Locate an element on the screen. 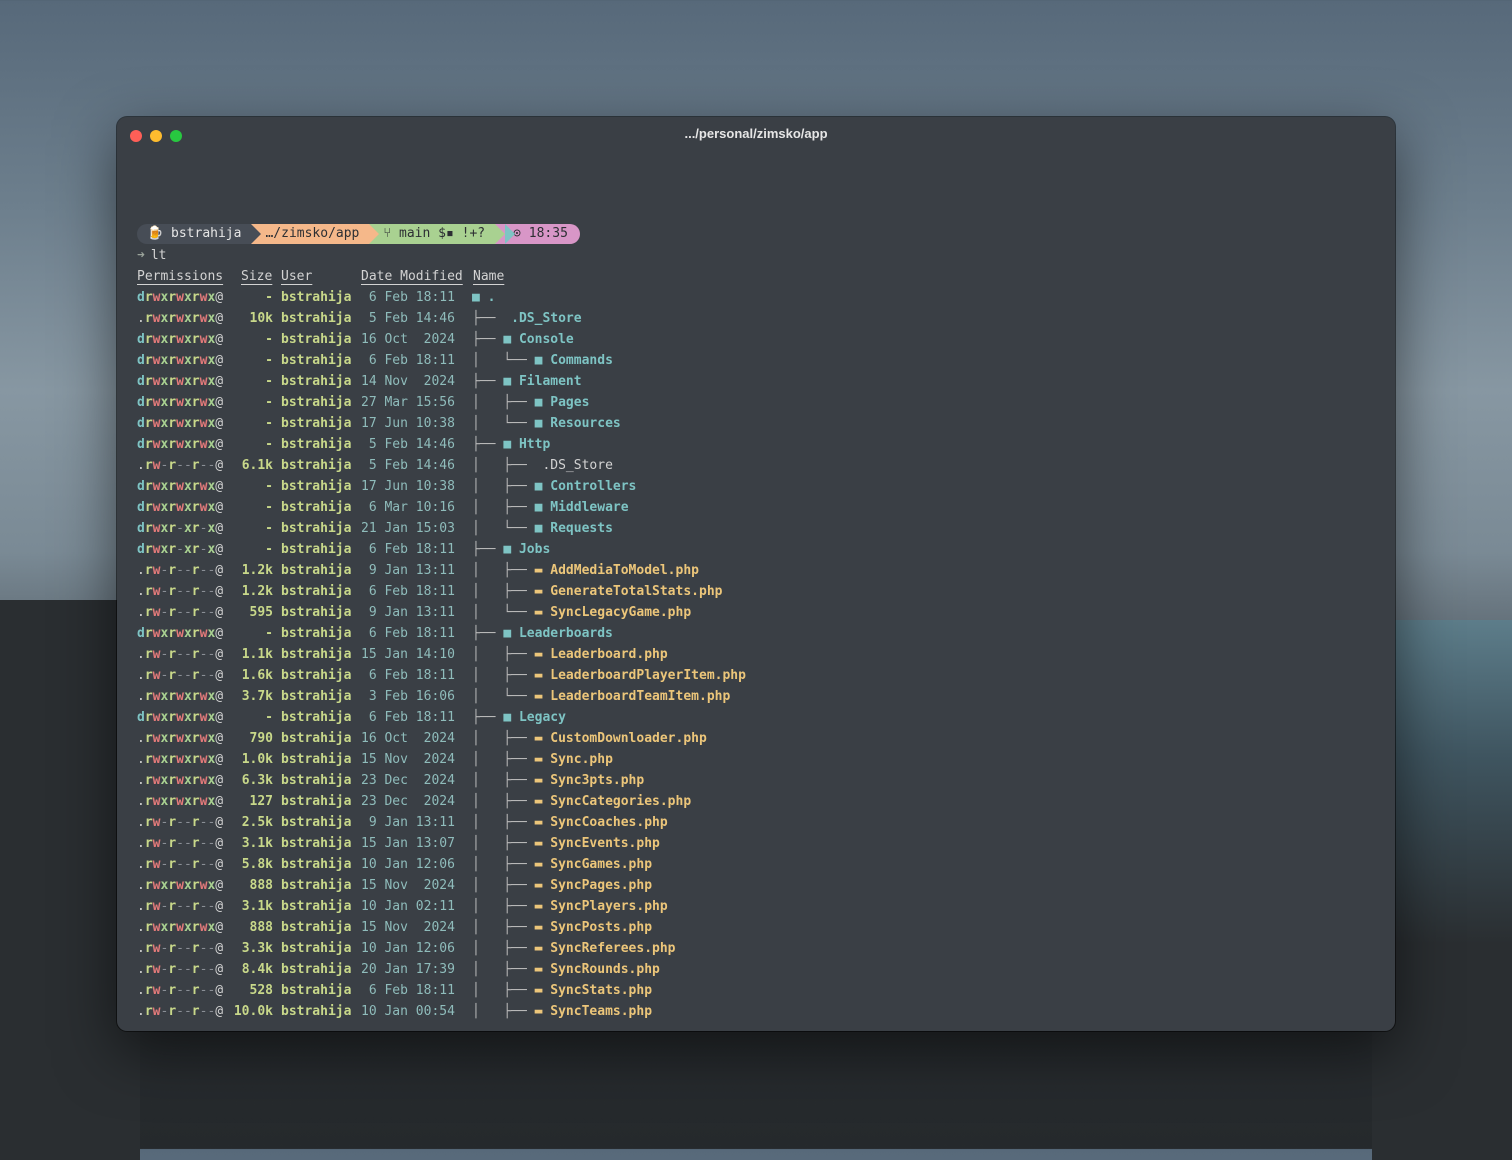 This screenshot has height=1160, width=1512. size-cell: 3.1k is located at coordinates (257, 843).